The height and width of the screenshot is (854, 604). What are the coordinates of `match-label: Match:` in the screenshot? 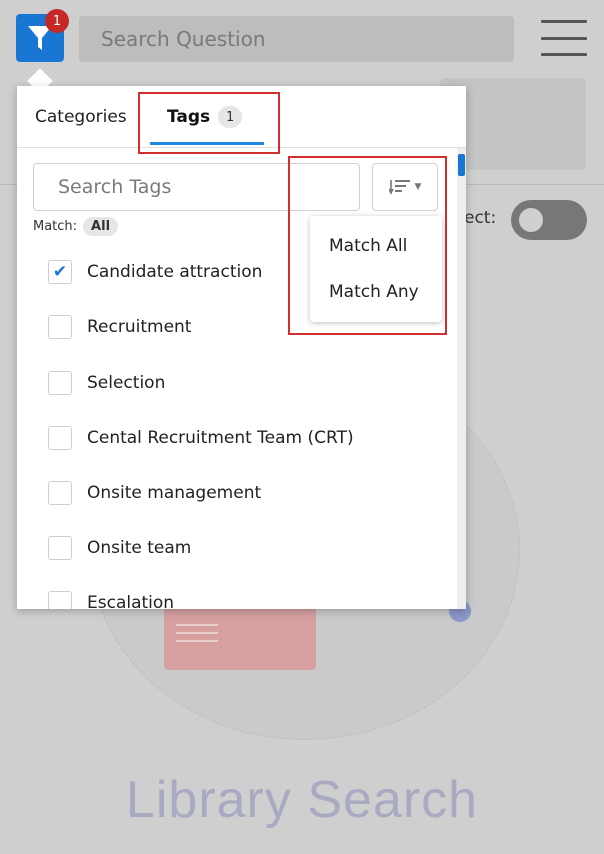 It's located at (55, 226).